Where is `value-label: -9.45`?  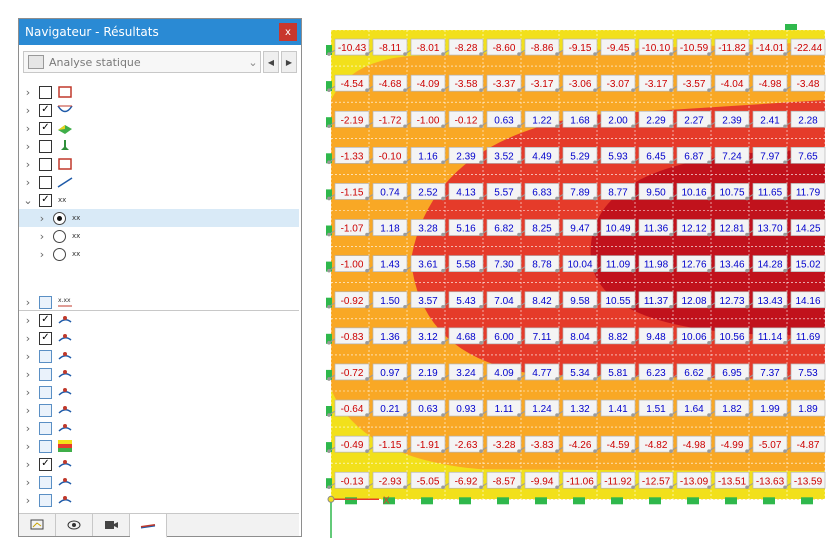 value-label: -9.45 is located at coordinates (618, 48).